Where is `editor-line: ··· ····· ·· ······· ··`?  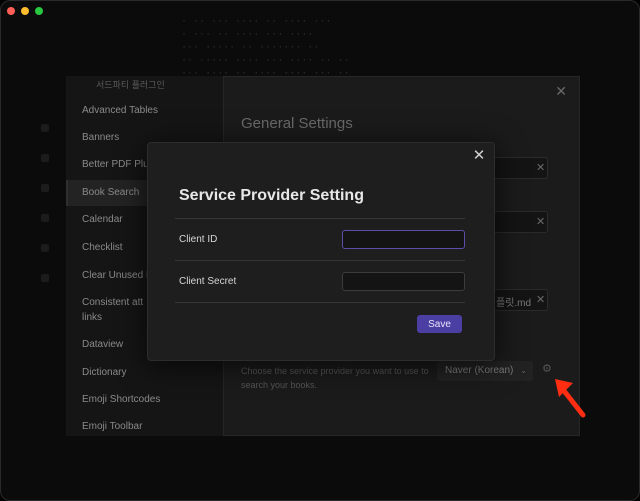 editor-line: ··· ····· ·· ······· ·· is located at coordinates (250, 47).